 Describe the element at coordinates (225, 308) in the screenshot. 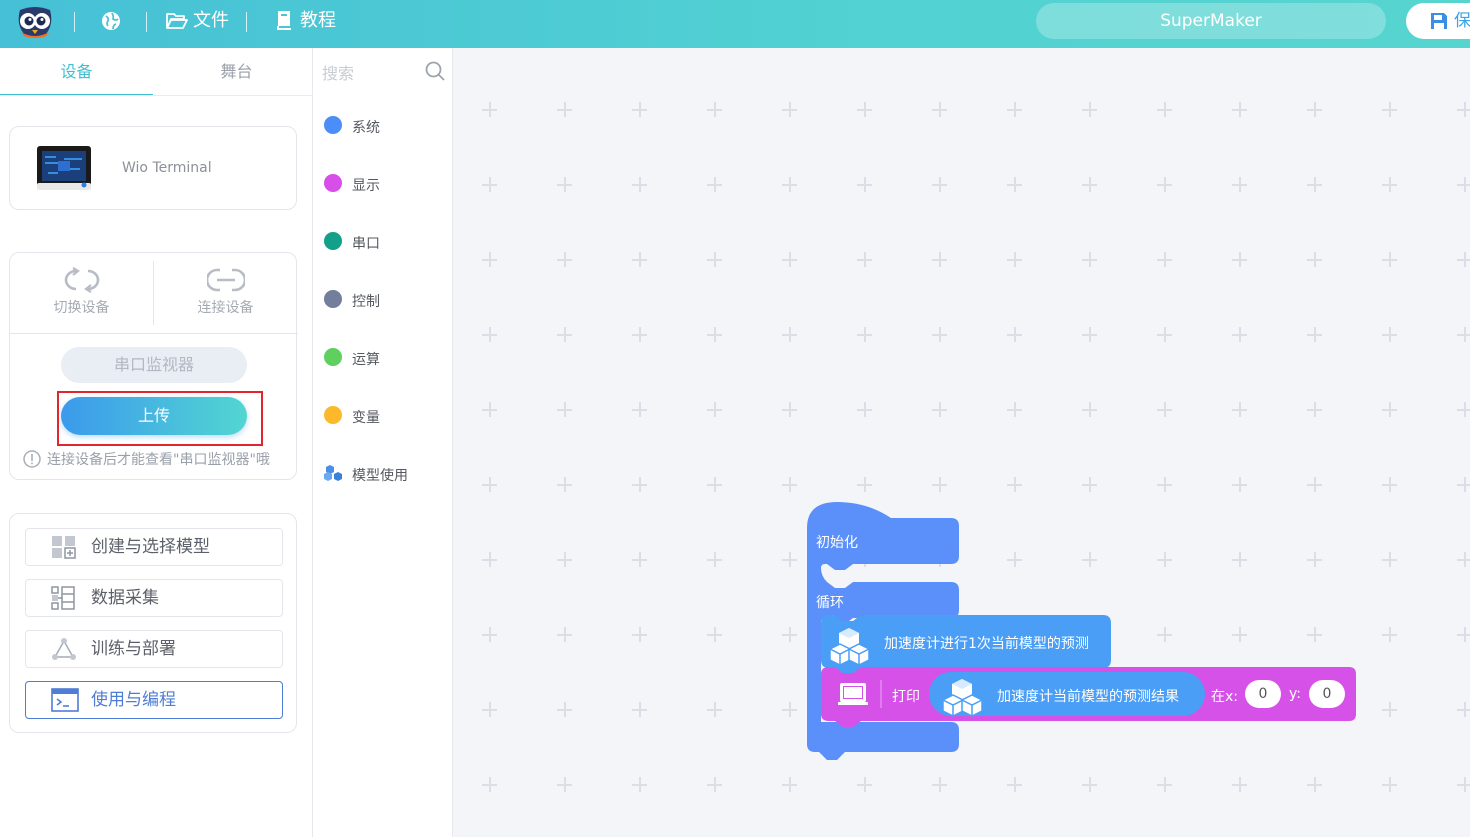

I see `connect-device-label: 连接设备` at that location.